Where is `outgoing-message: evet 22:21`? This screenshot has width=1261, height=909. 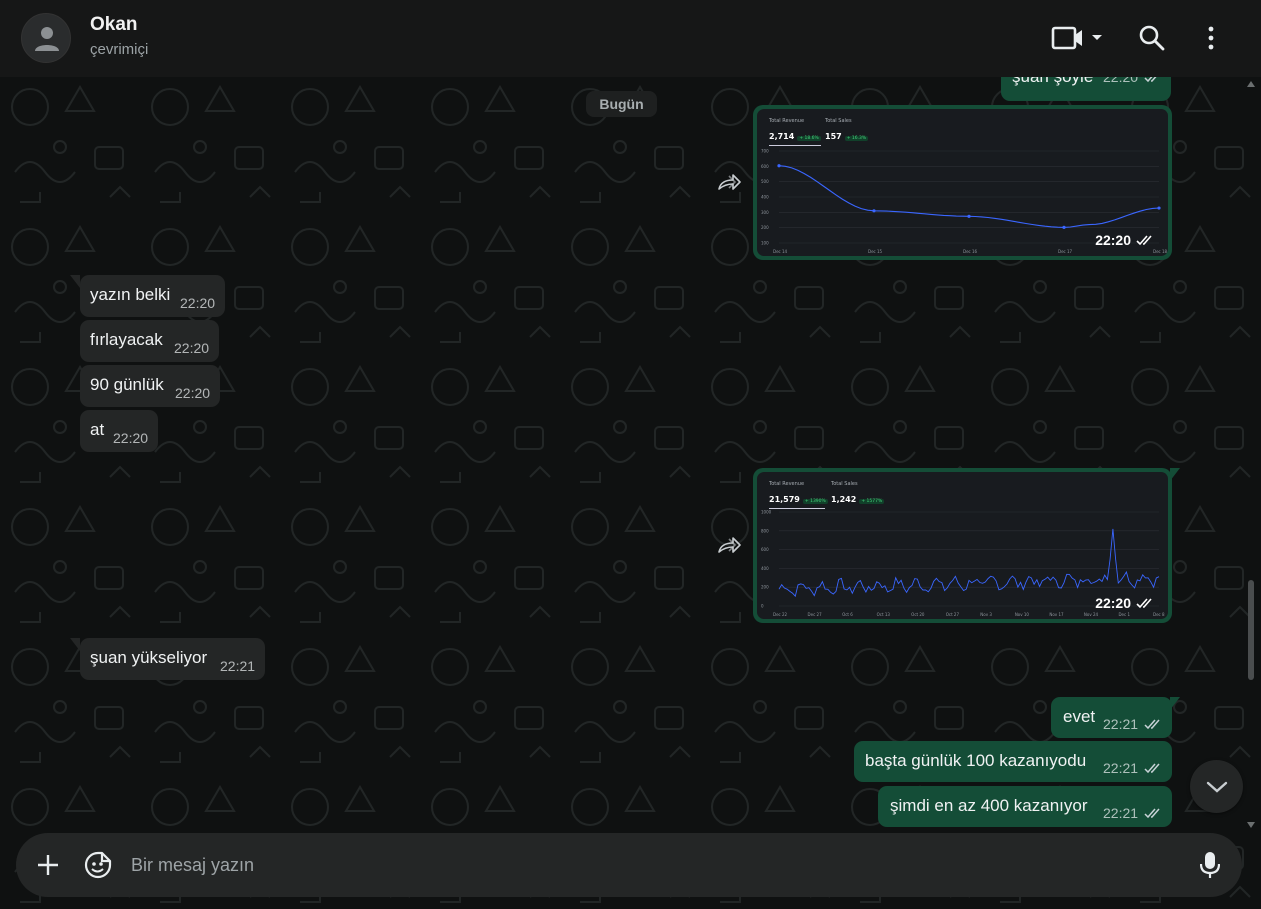 outgoing-message: evet 22:21 is located at coordinates (1111, 717).